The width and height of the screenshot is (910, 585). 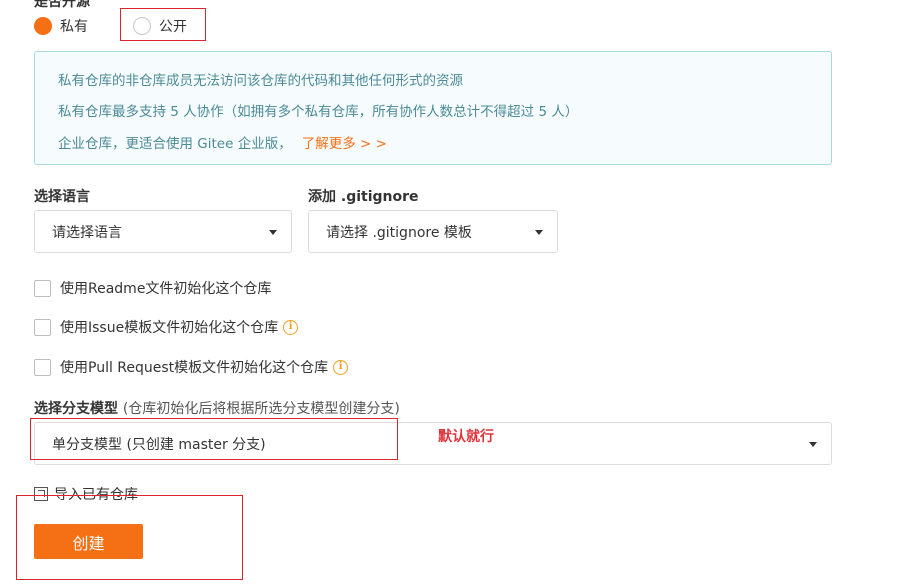 I want to click on annotation-box-public, so click(x=163, y=24).